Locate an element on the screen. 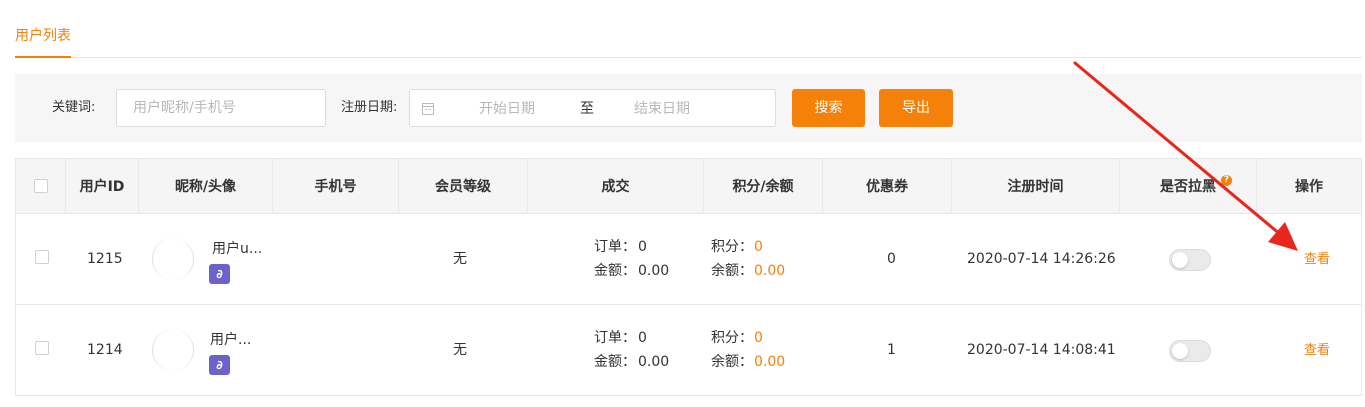 This screenshot has height=407, width=1365. col-phone: 手机号 is located at coordinates (336, 186).